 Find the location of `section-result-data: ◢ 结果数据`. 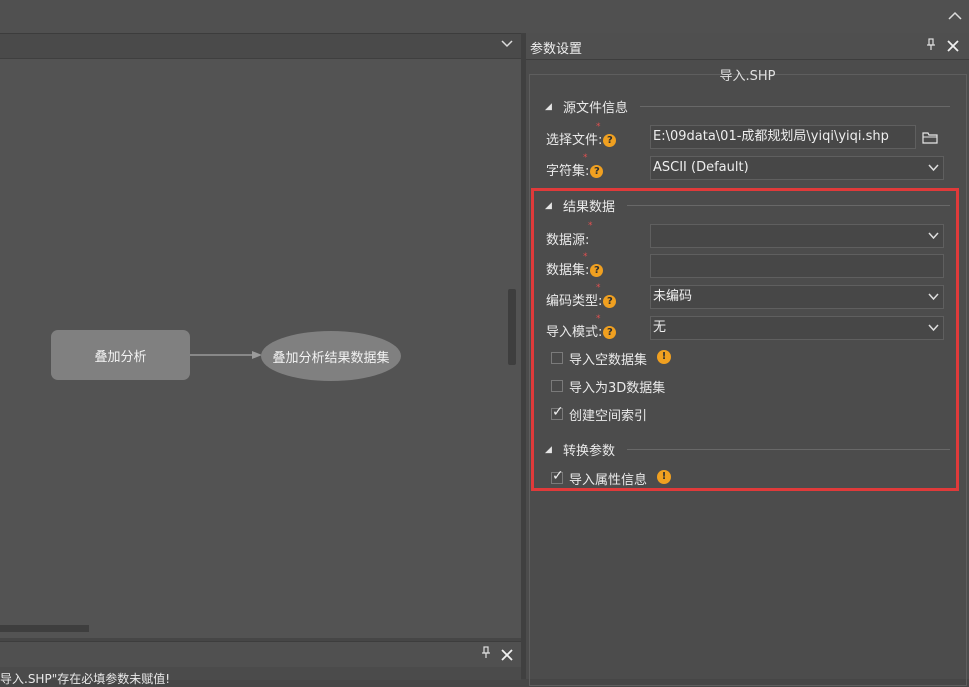

section-result-data: ◢ 结果数据 is located at coordinates (747, 205).